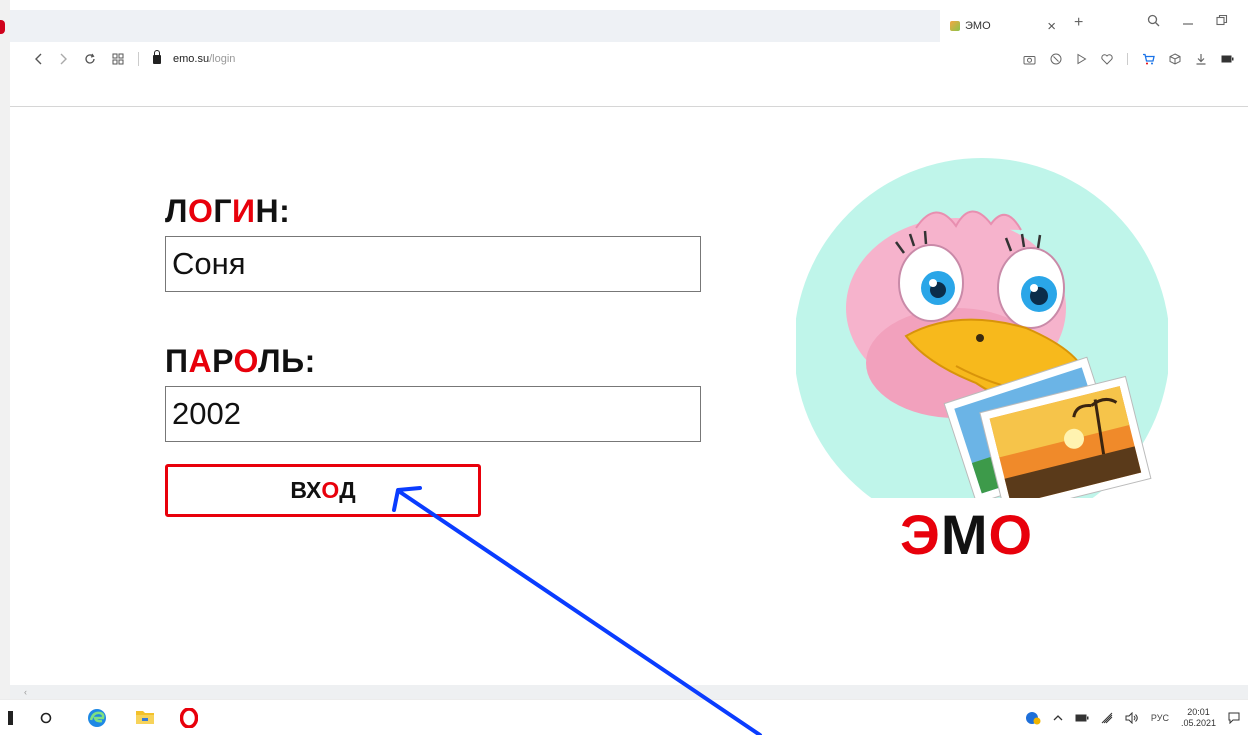 Image resolution: width=1248 pixels, height=735 pixels. I want to click on search-taskbar-icon, so click(46, 718).